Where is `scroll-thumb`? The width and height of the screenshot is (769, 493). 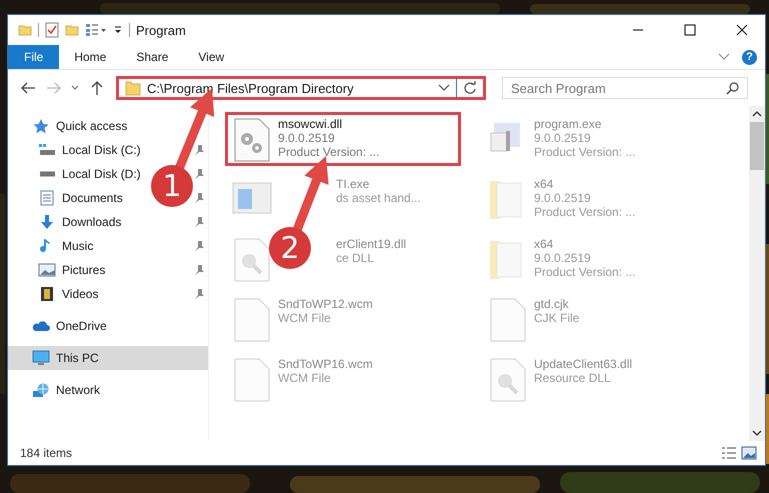
scroll-thumb is located at coordinates (757, 146).